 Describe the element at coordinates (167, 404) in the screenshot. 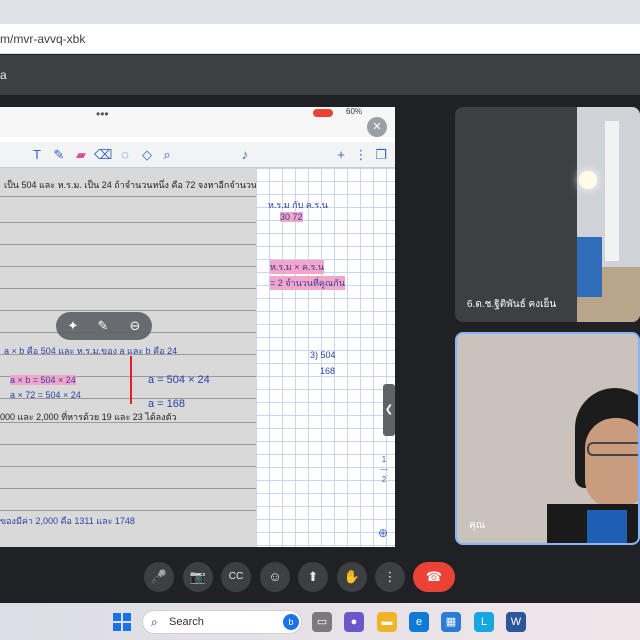

I see `handwriting-line-5: a = 168` at that location.